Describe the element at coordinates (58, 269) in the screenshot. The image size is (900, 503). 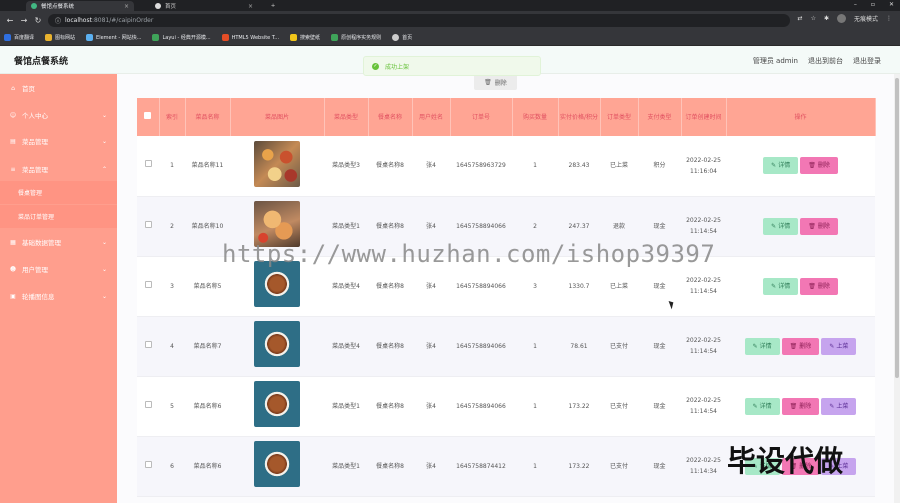
I see `sidebar-item-users: ☻ 用户管理 ⌄` at that location.